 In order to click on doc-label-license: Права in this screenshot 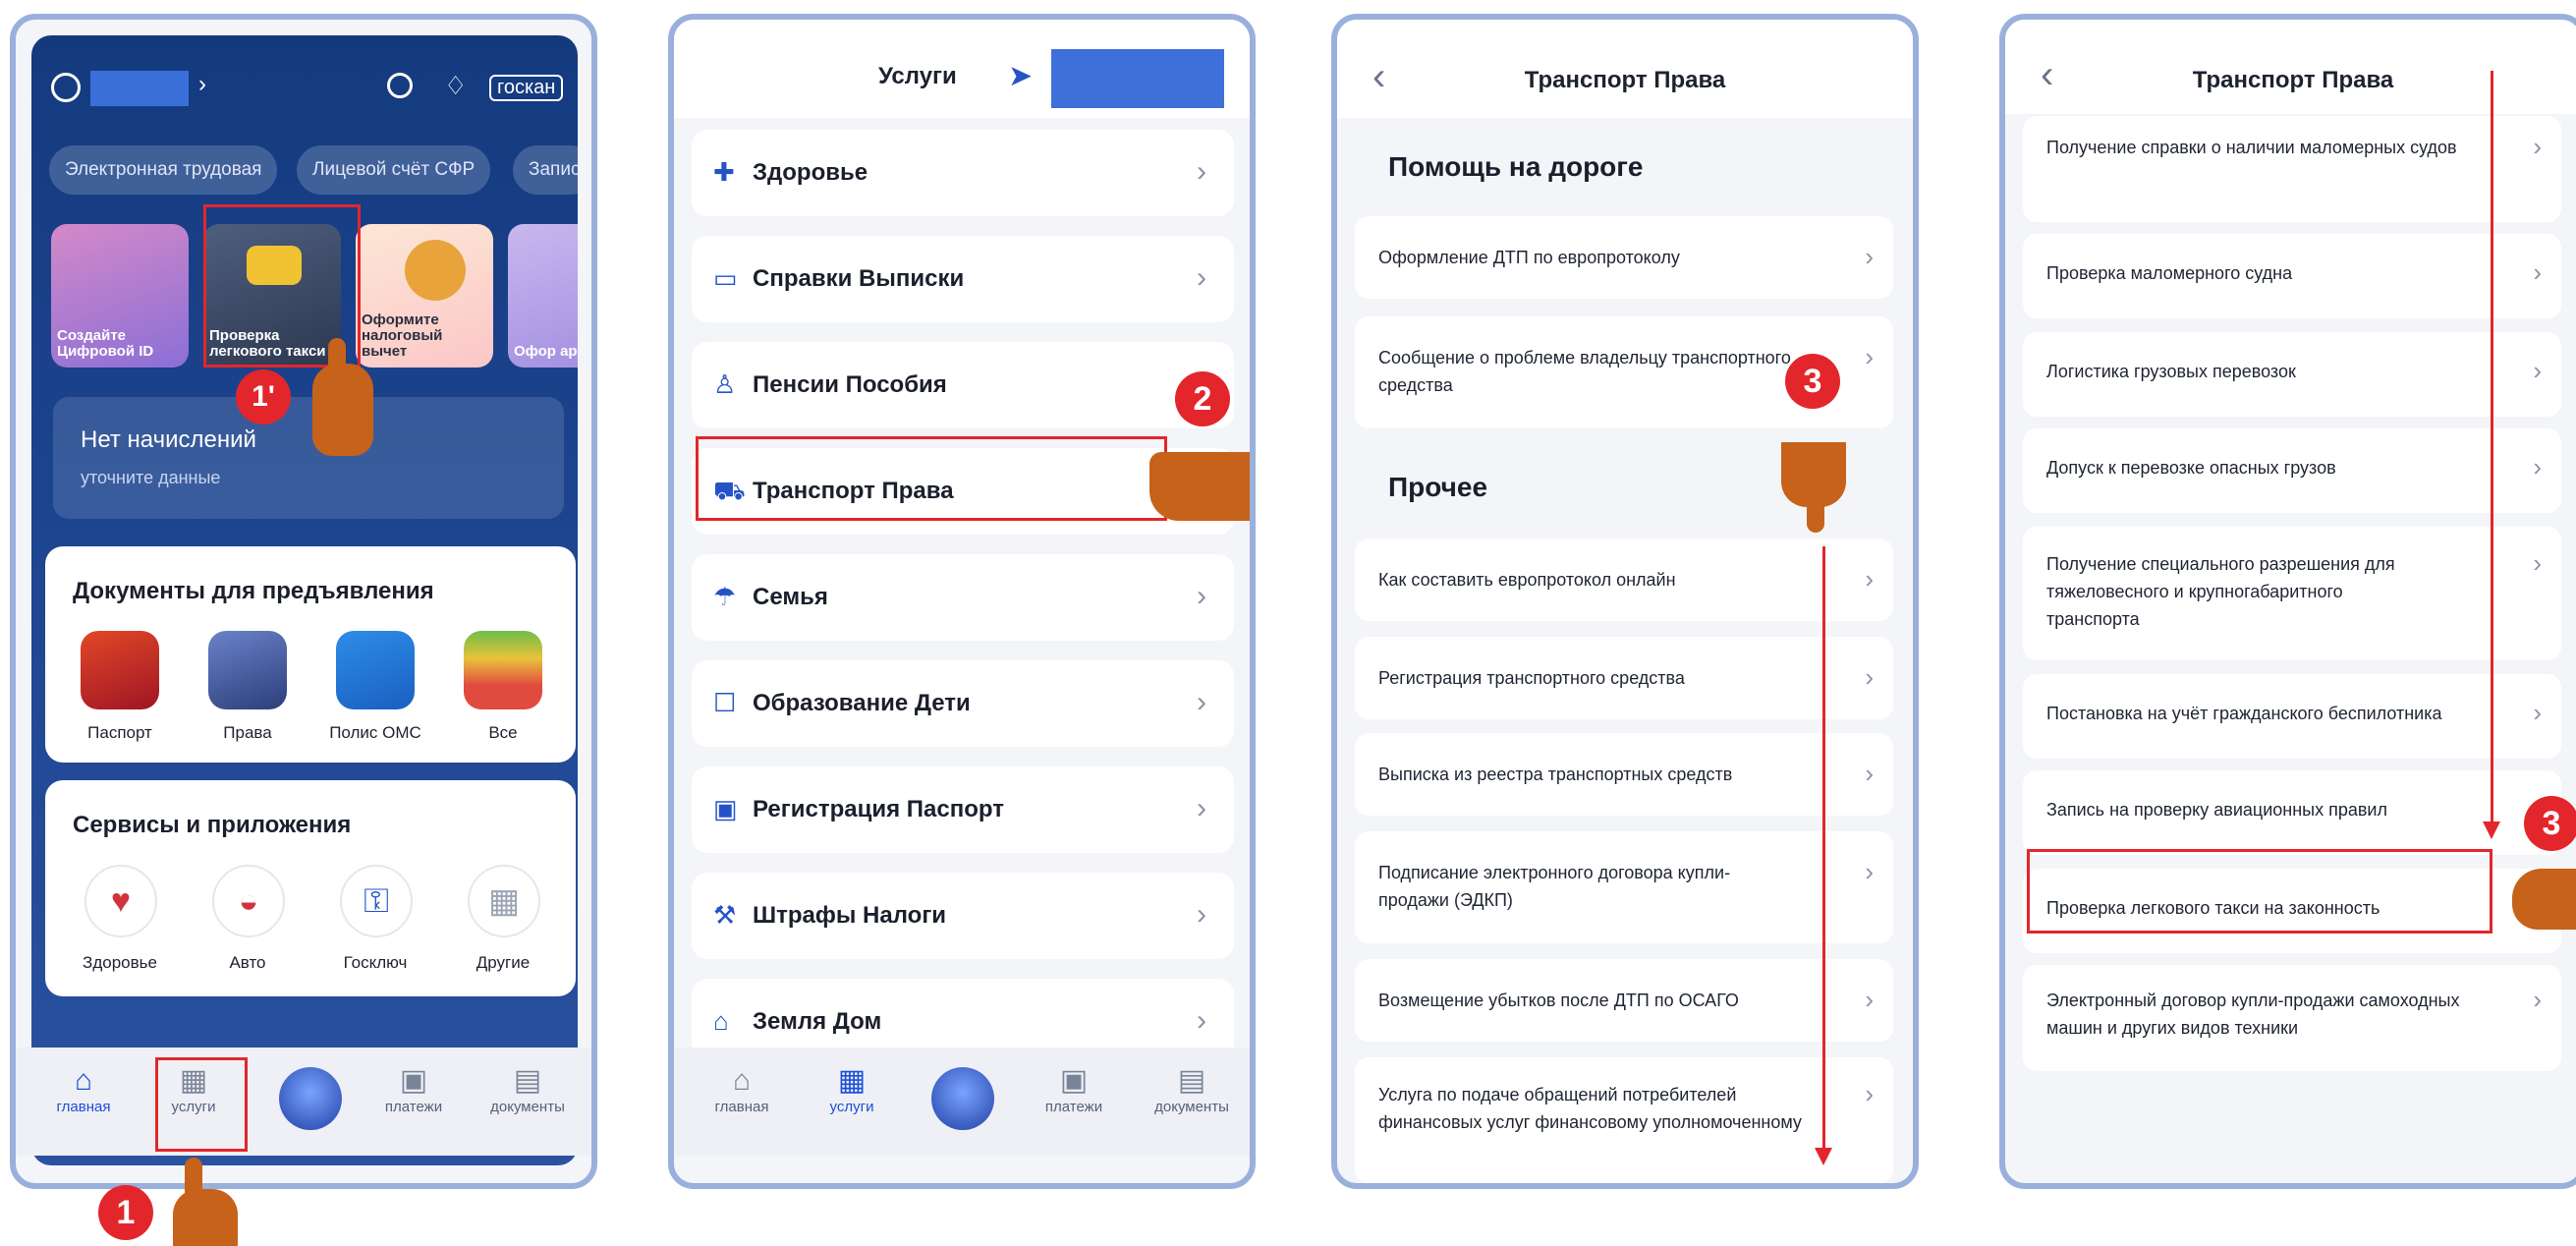, I will do `click(247, 732)`.